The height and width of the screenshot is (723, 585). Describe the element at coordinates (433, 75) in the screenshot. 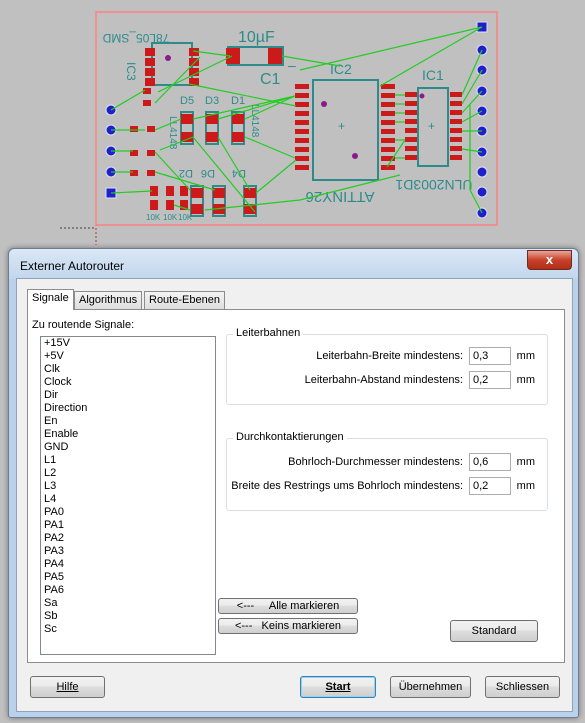

I see `ic1-label: IC1` at that location.